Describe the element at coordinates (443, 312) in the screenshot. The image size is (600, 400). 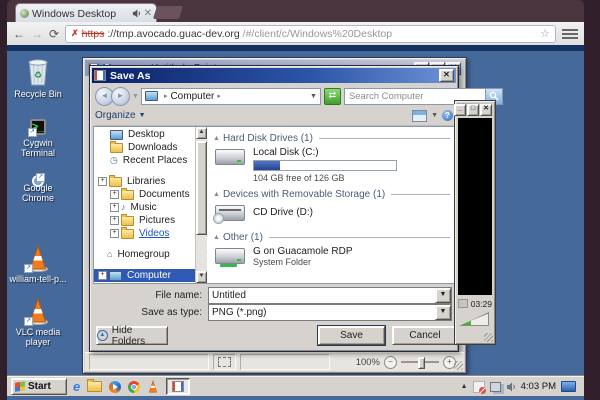
I see `save-type-dropdown-icon: ▼` at that location.